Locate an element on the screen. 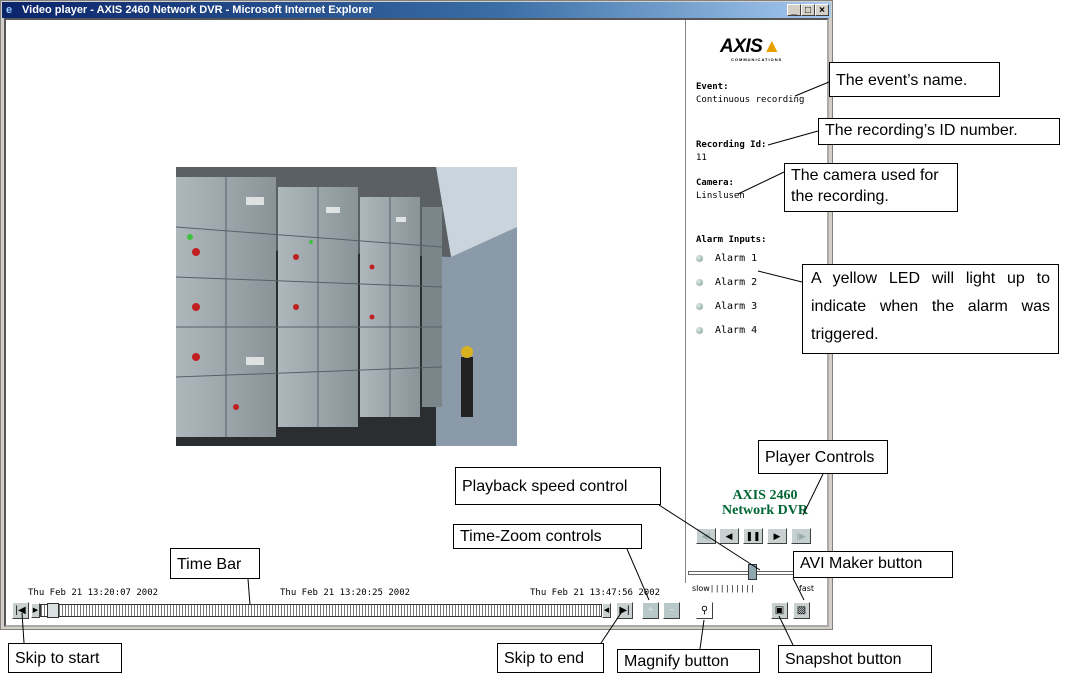 The width and height of the screenshot is (1065, 673). video-frame is located at coordinates (346, 306).